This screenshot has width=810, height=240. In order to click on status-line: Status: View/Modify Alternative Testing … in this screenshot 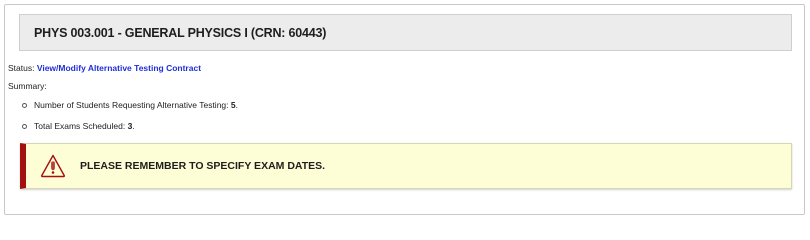, I will do `click(104, 68)`.